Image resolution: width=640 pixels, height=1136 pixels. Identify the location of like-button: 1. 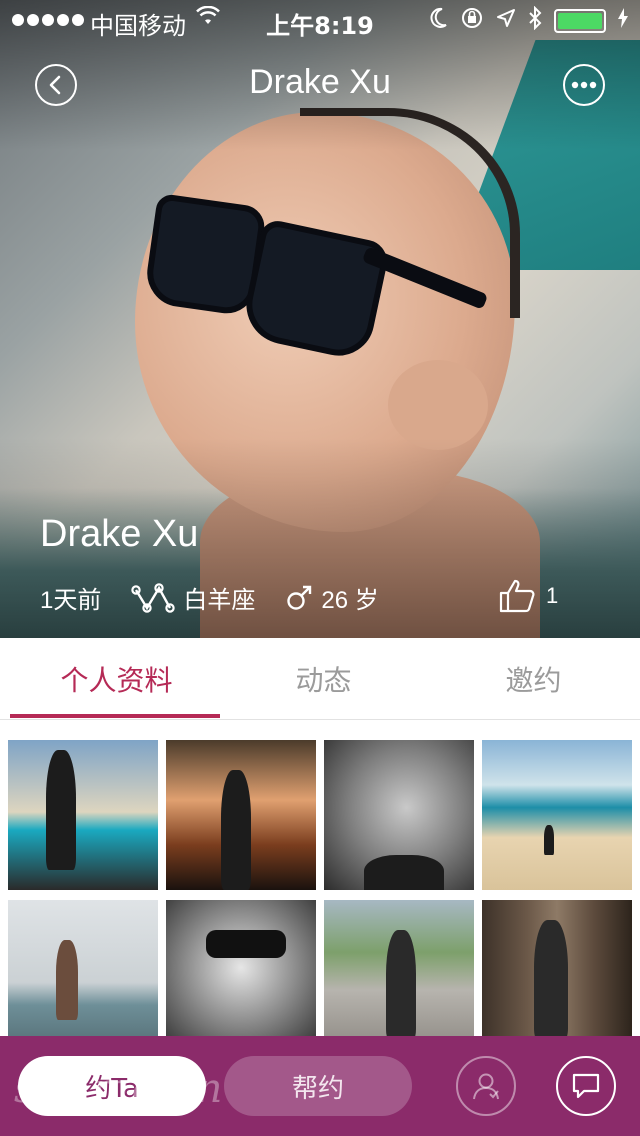
(528, 596).